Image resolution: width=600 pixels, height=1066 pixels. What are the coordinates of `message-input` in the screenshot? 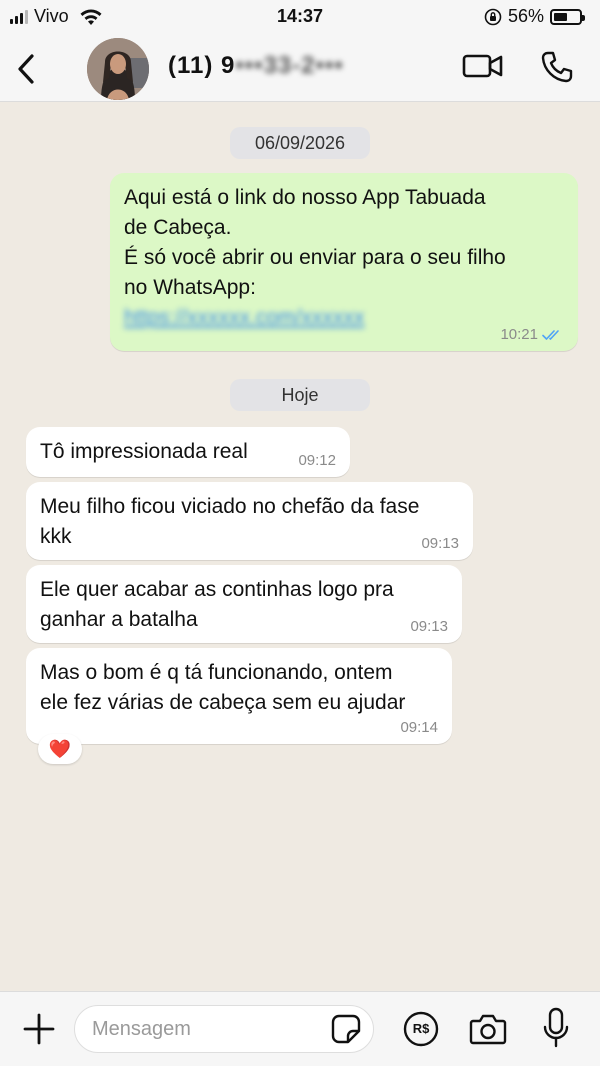 It's located at (224, 1029).